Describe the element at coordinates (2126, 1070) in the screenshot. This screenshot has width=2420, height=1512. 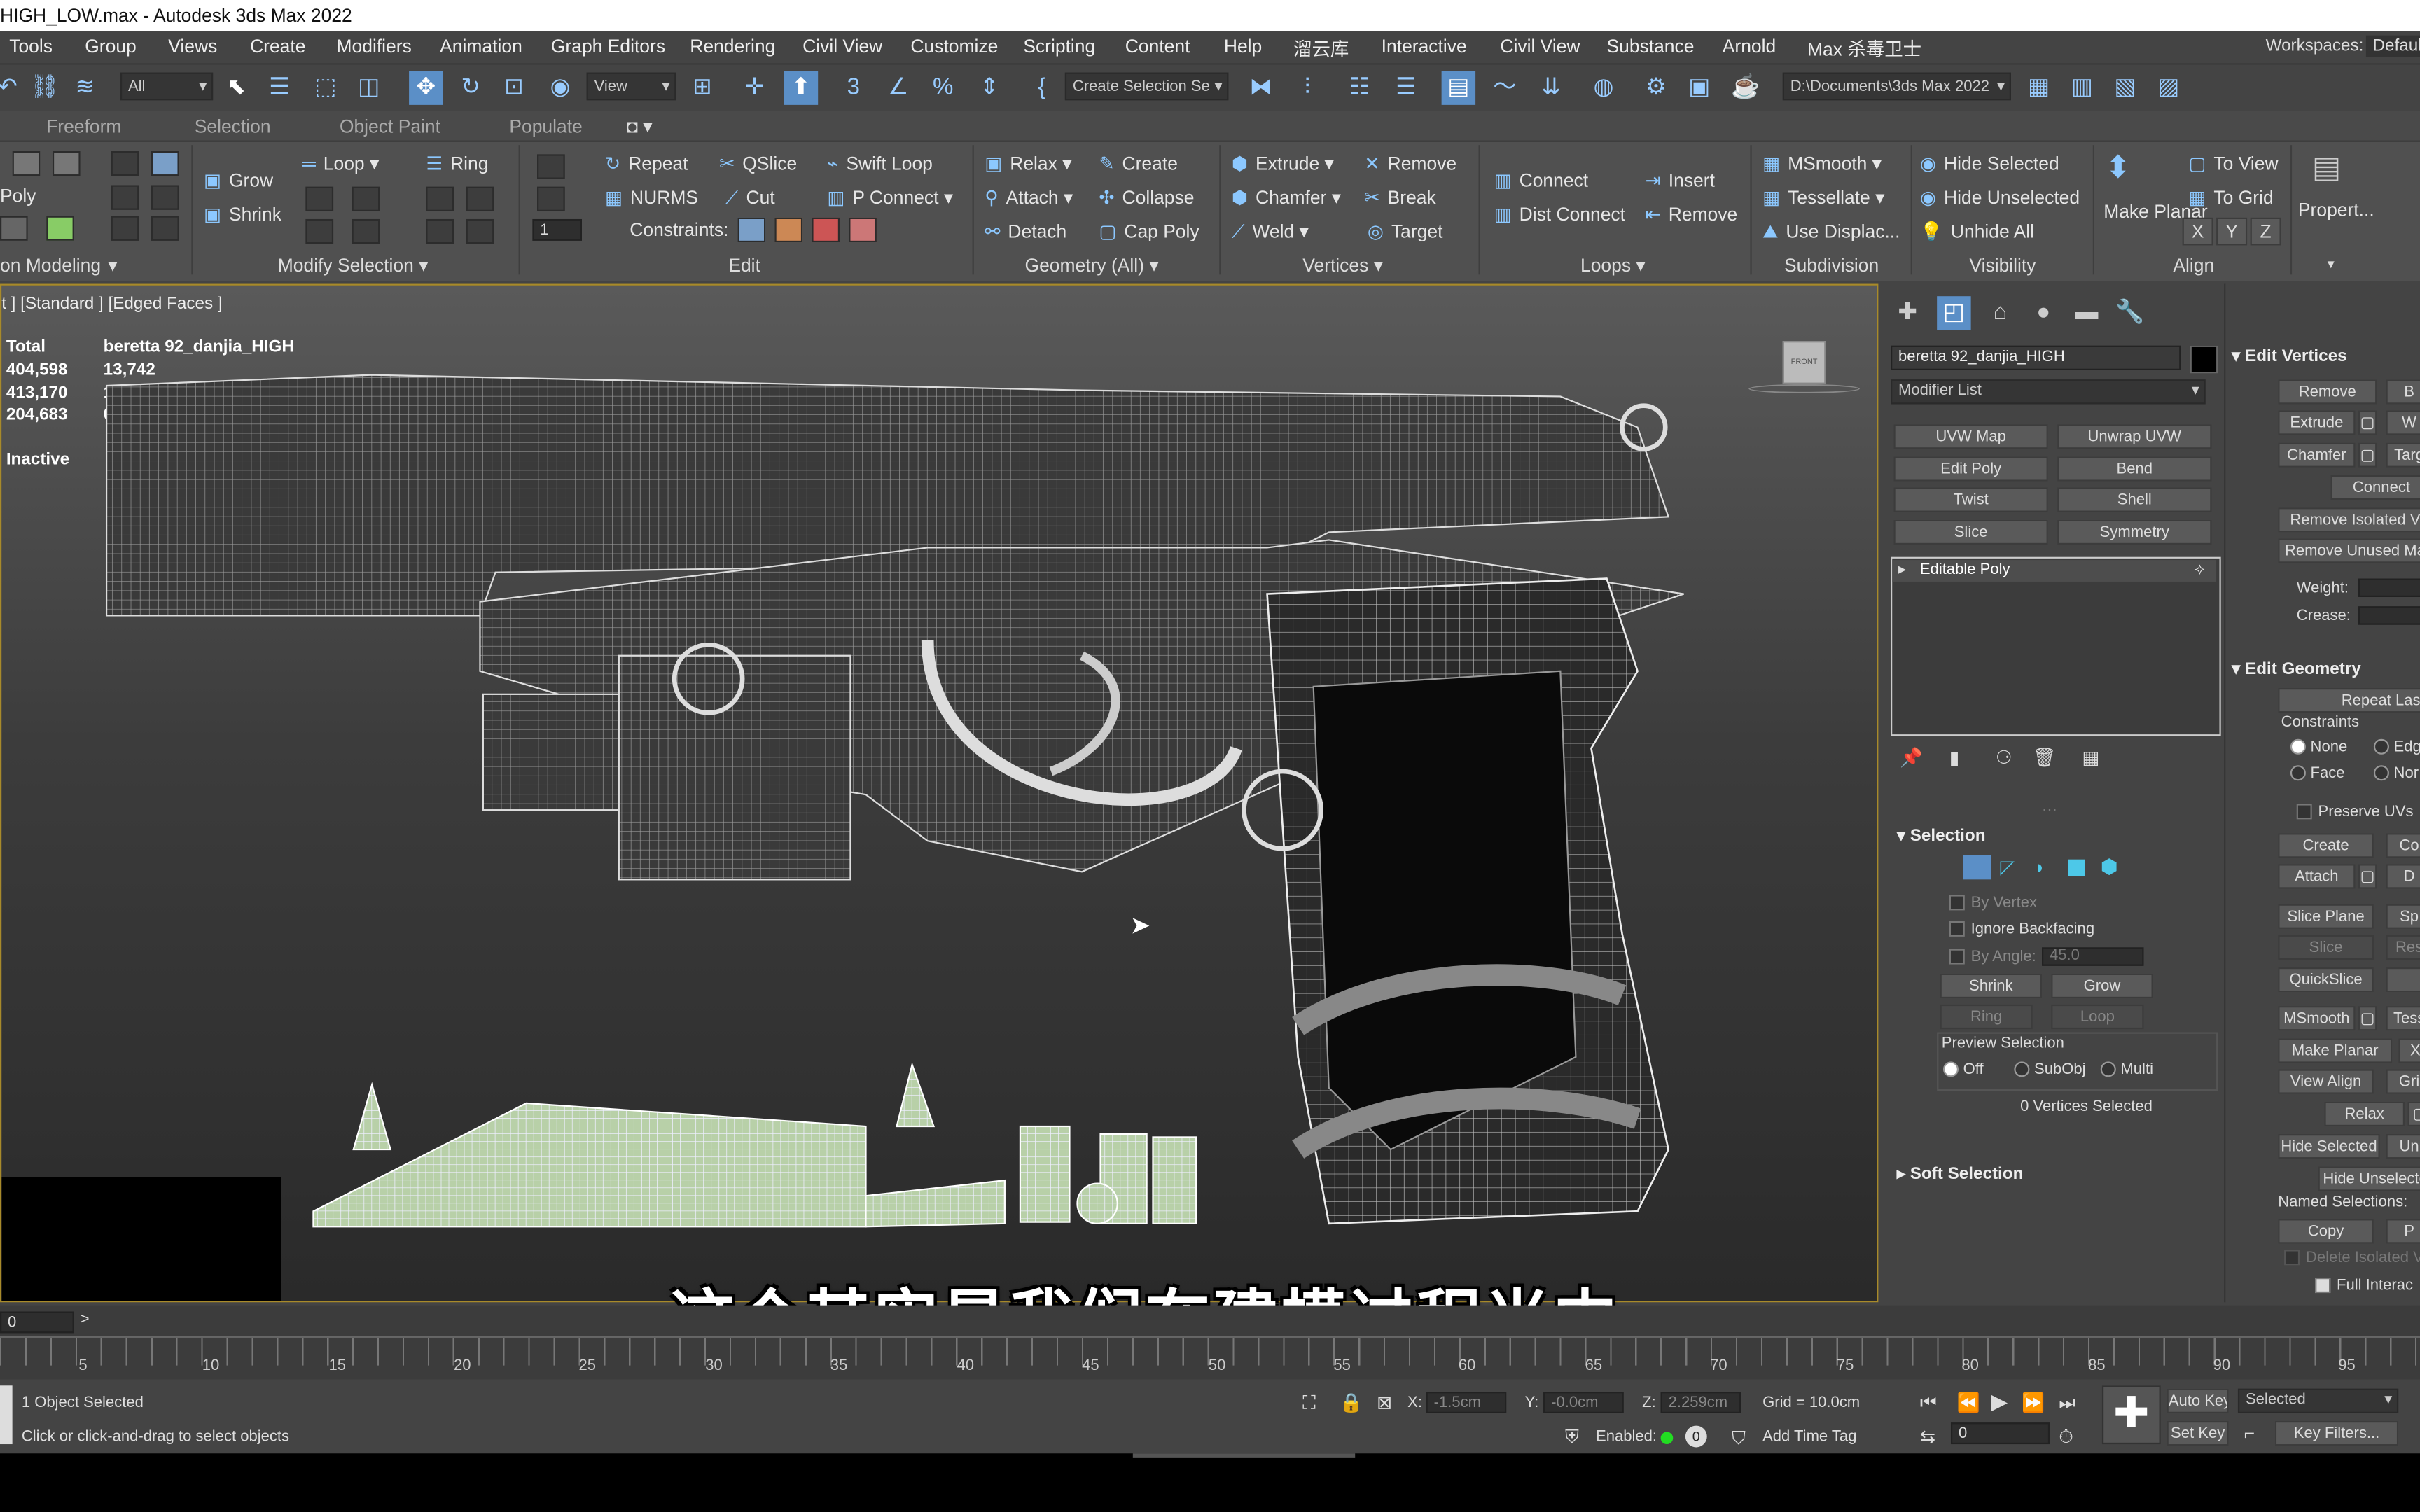
I see `preview-multi-radio: Multi` at that location.